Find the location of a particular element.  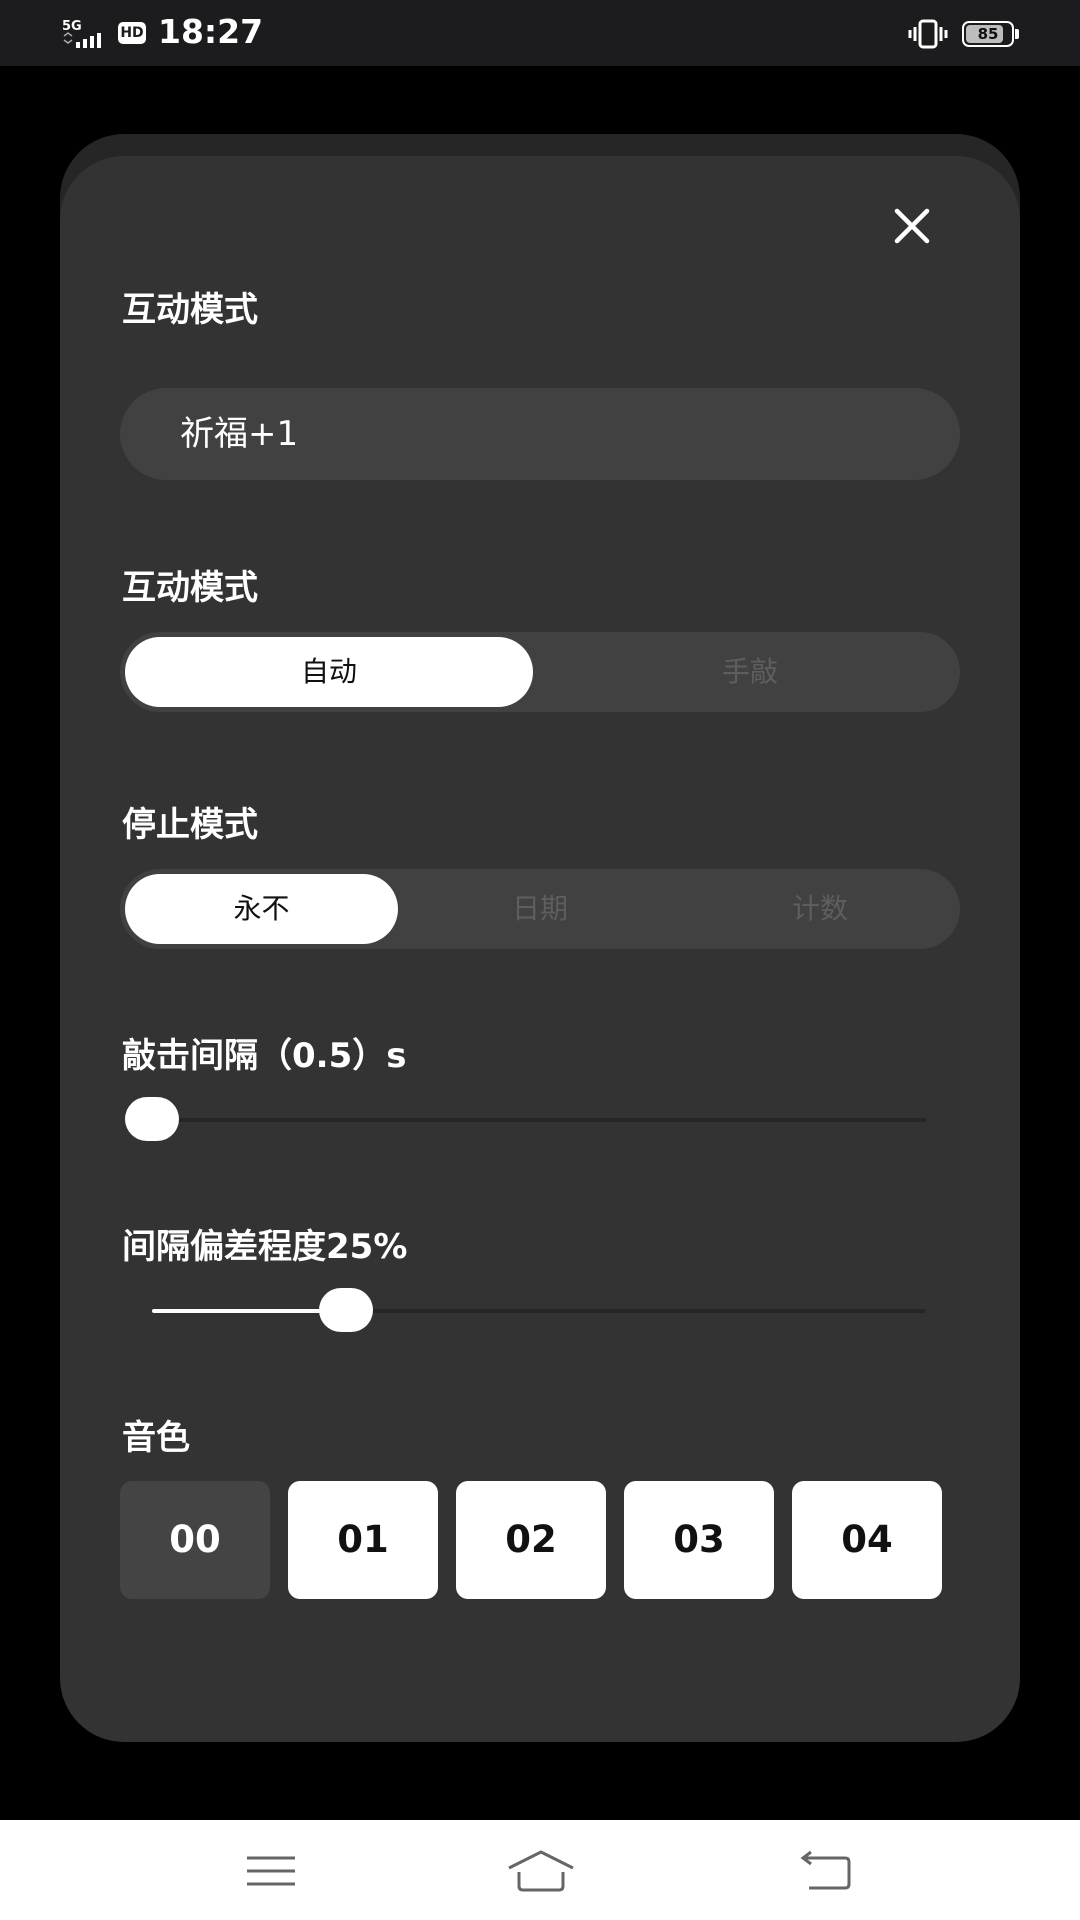

close-icon is located at coordinates (912, 226).